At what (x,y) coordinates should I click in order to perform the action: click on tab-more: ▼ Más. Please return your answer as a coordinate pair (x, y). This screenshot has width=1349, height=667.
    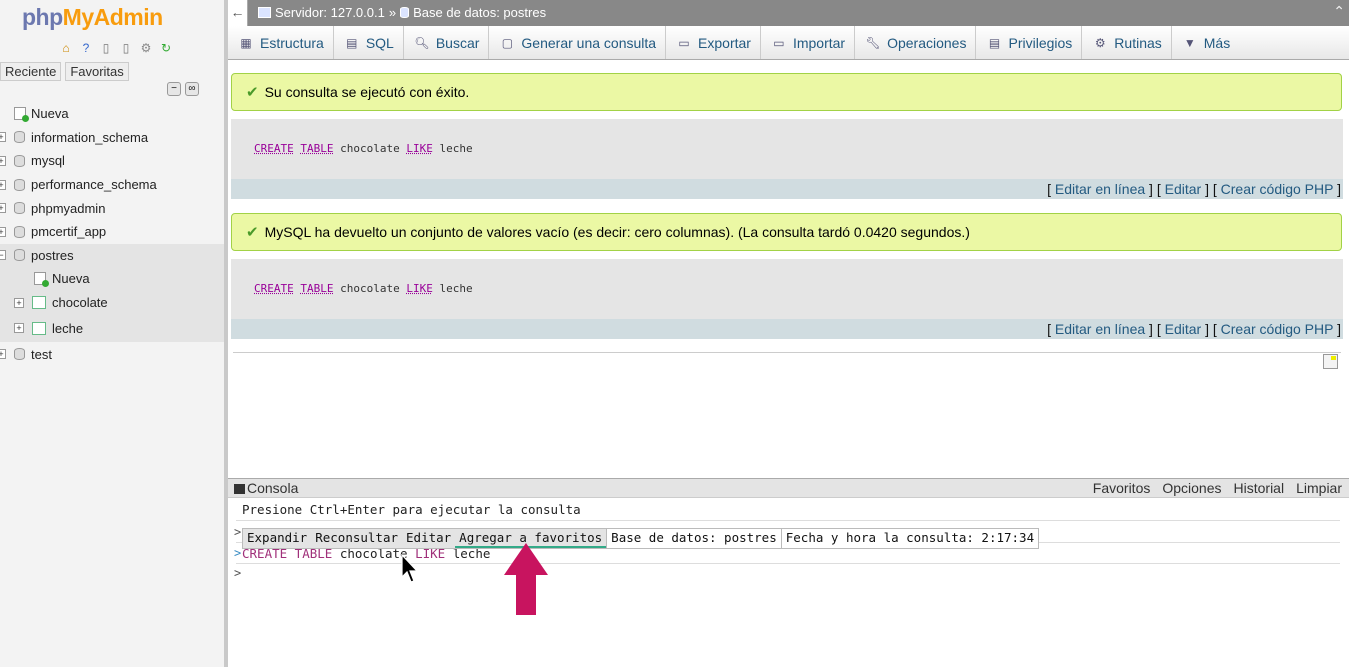
    Looking at the image, I should click on (1205, 42).